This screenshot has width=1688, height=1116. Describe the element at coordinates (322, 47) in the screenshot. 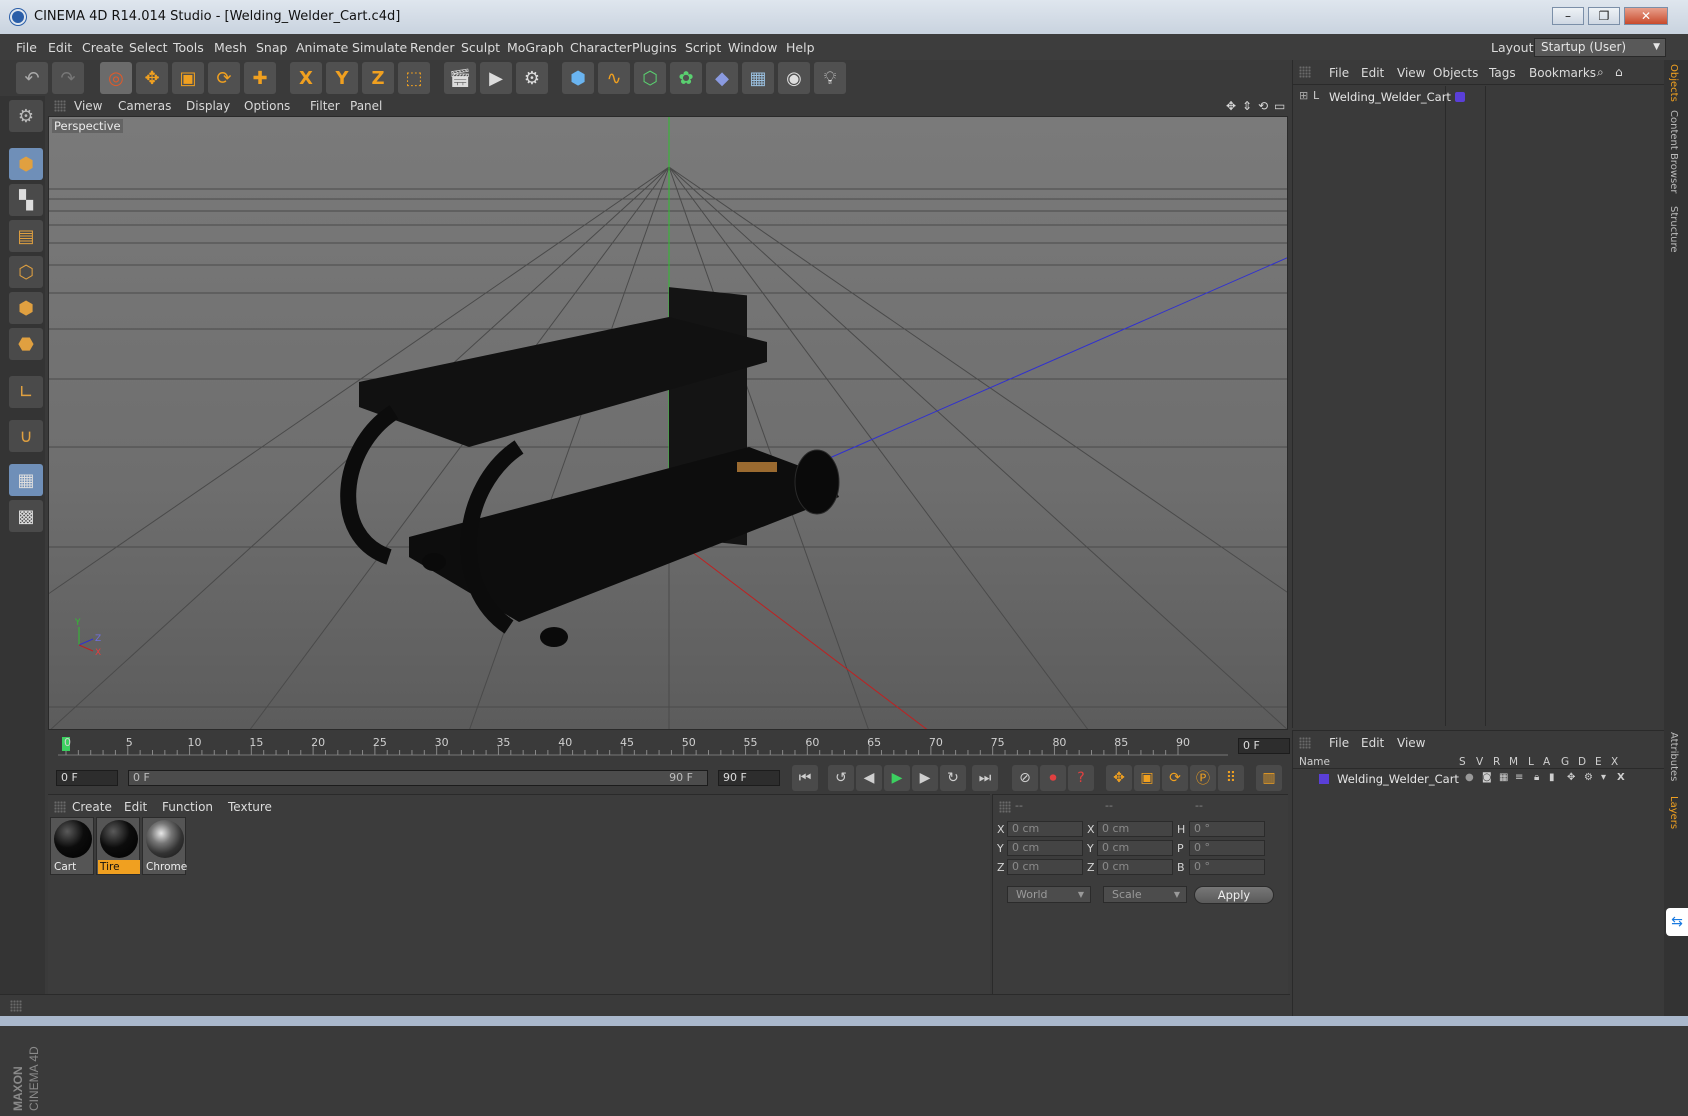

I see `menu-animate: Animate` at that location.